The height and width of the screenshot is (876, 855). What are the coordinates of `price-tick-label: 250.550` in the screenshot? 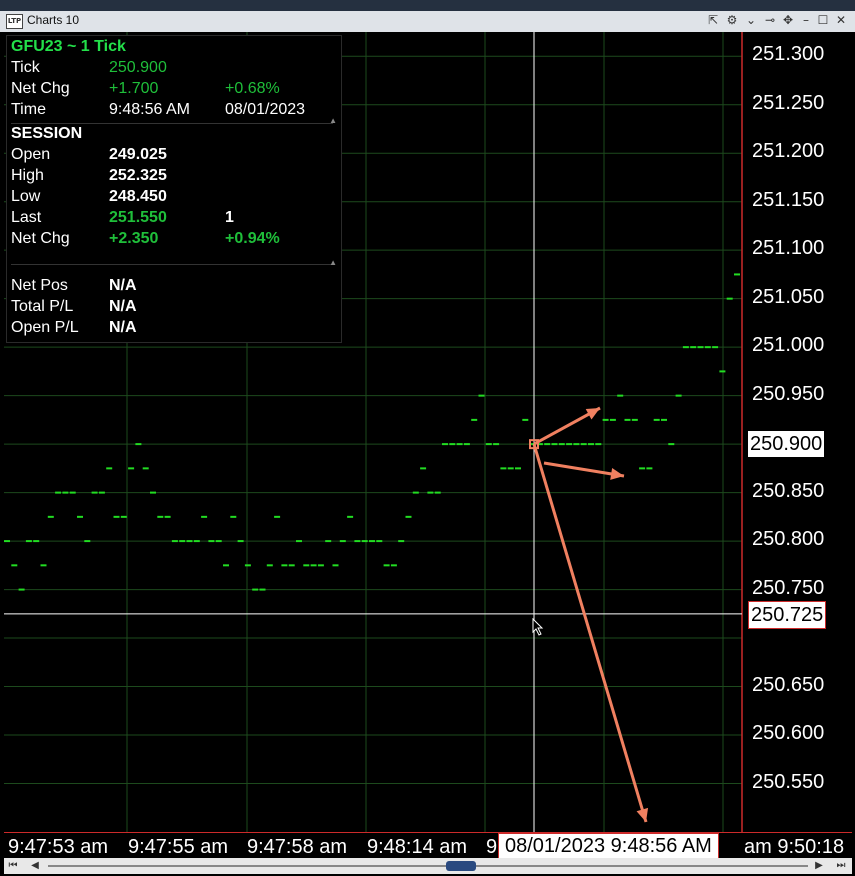 It's located at (788, 781).